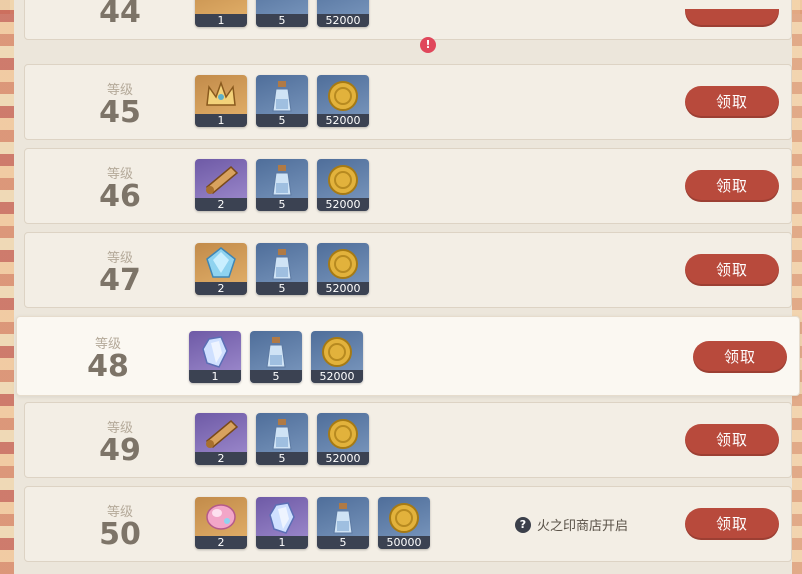  Describe the element at coordinates (312, 523) in the screenshot. I see `reward-items: 2 1 5 50000` at that location.